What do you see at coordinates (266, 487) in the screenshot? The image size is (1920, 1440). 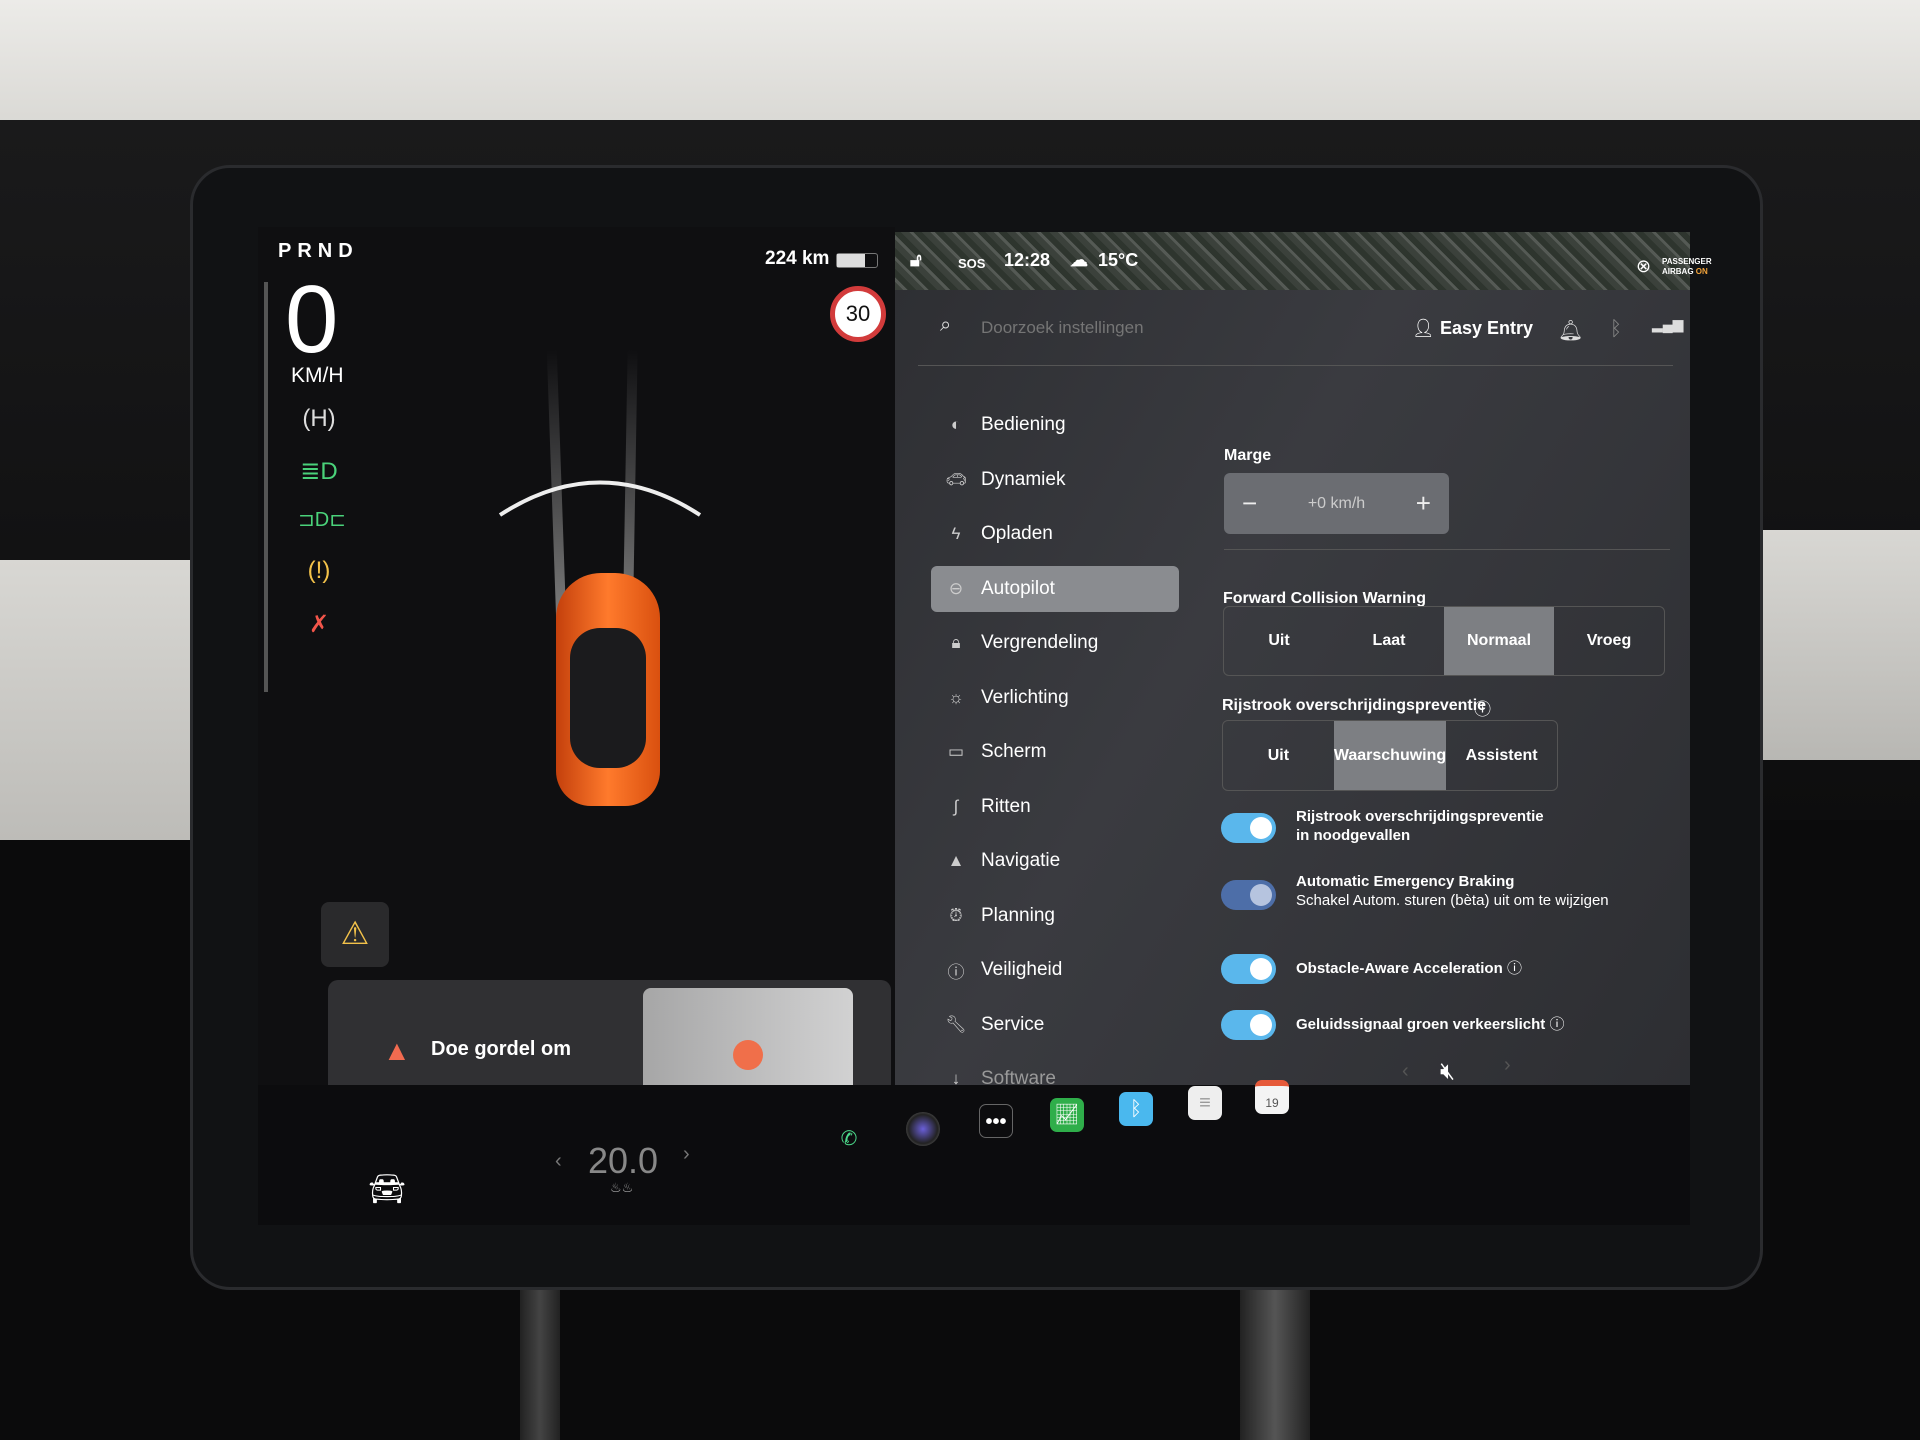 I see `power-meter` at bounding box center [266, 487].